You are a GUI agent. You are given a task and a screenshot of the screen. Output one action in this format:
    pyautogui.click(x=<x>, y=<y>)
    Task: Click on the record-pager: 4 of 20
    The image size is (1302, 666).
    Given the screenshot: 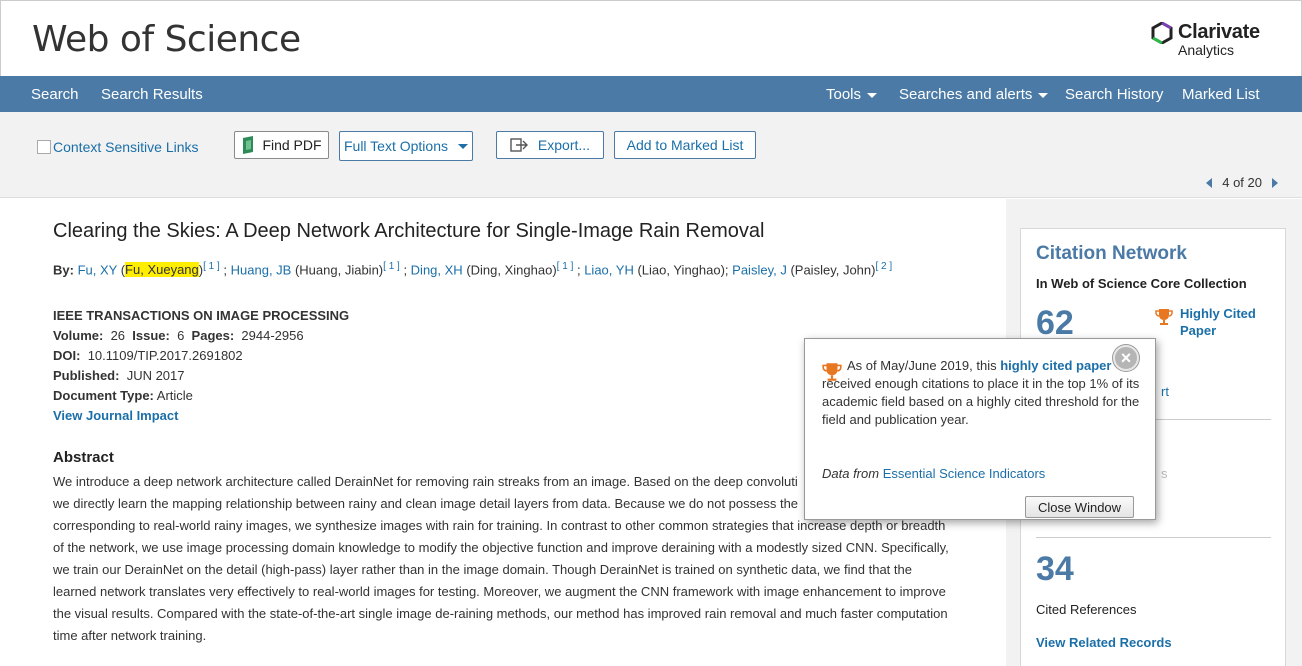 What is the action you would take?
    pyautogui.click(x=1242, y=182)
    